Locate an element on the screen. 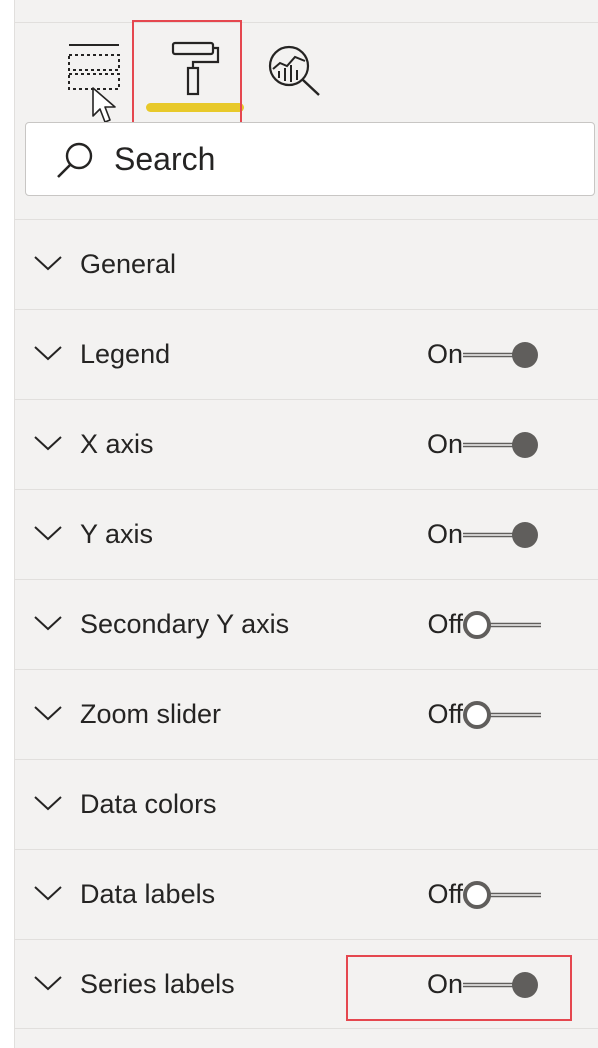 The height and width of the screenshot is (1048, 598). x-axis-toggle: On is located at coordinates (477, 445).